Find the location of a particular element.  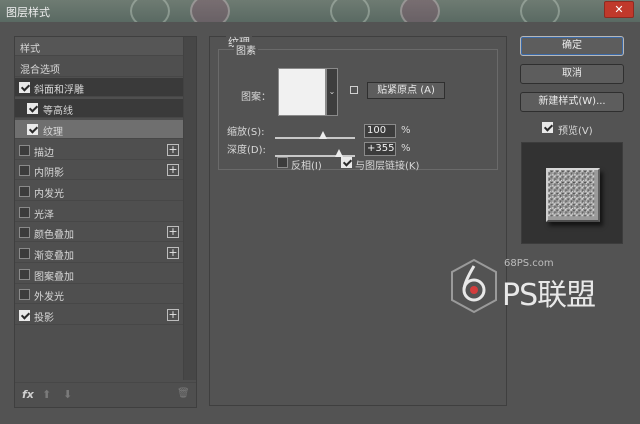

scale-slider-thumb is located at coordinates (323, 135).